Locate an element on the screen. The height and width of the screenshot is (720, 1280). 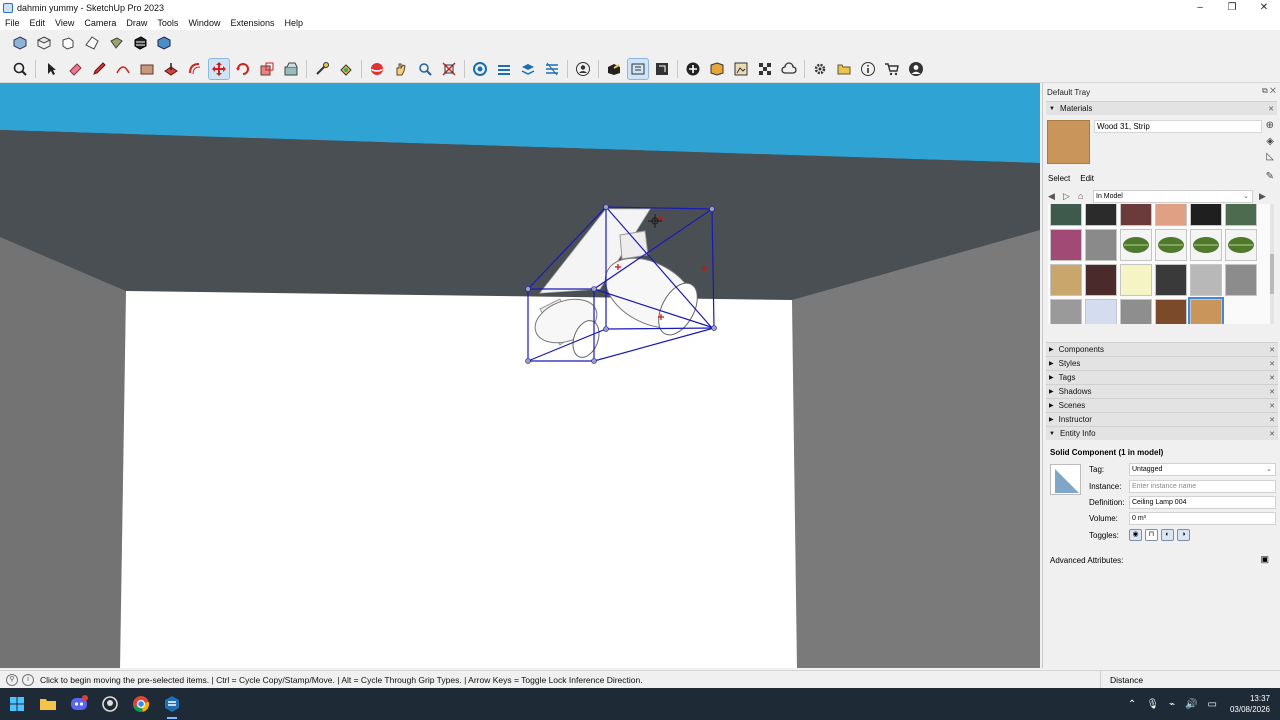
menu-file: File is located at coordinates (12, 23).